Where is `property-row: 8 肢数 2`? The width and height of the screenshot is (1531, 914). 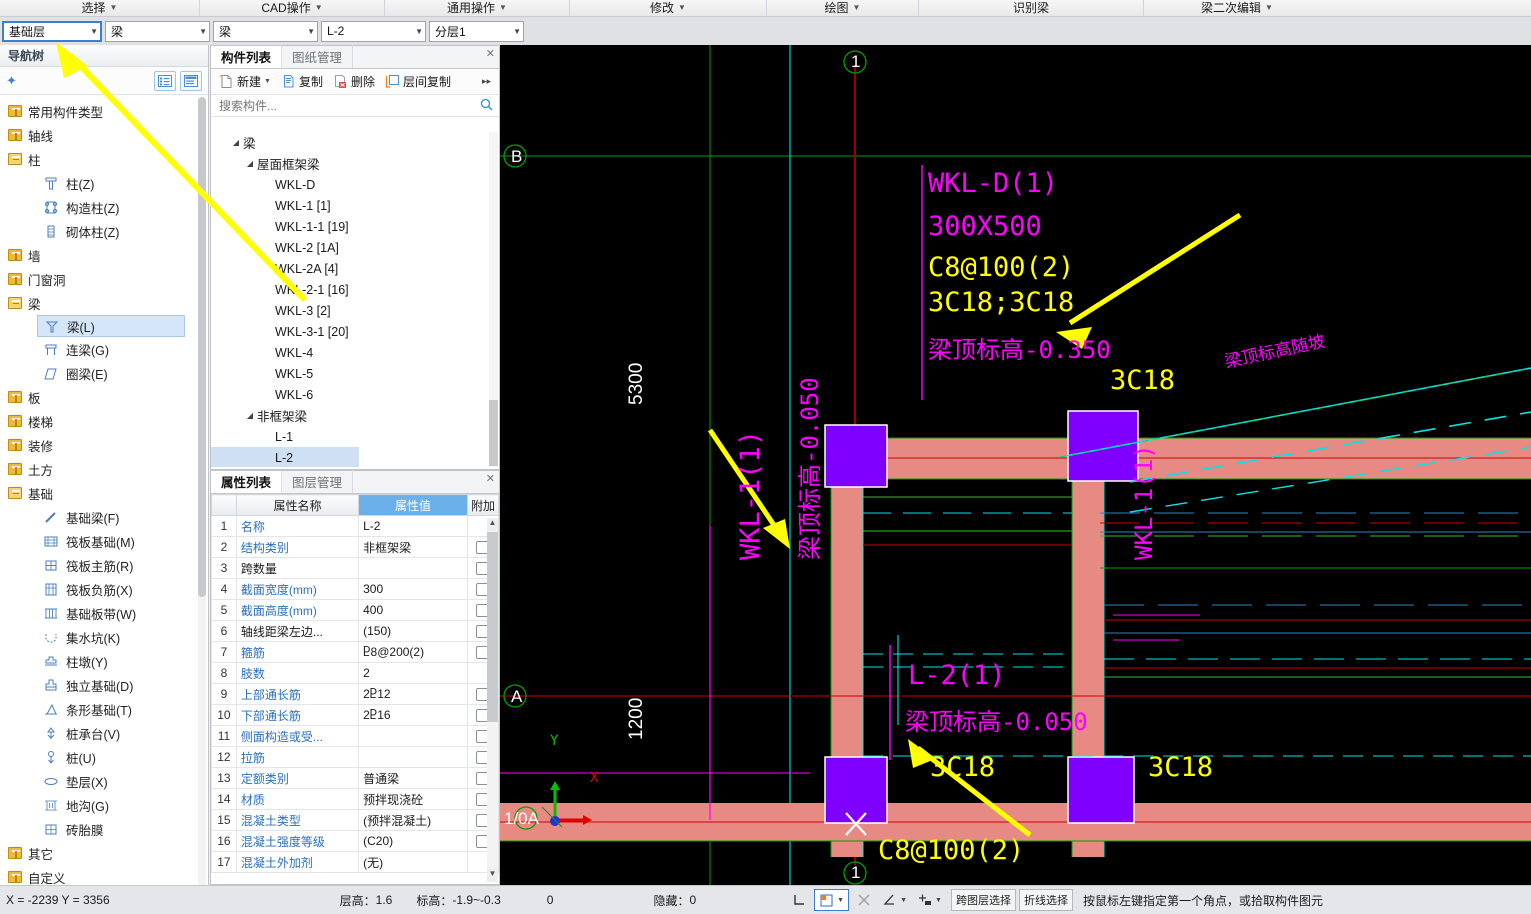
property-row: 8 肢数 2 is located at coordinates (355, 673).